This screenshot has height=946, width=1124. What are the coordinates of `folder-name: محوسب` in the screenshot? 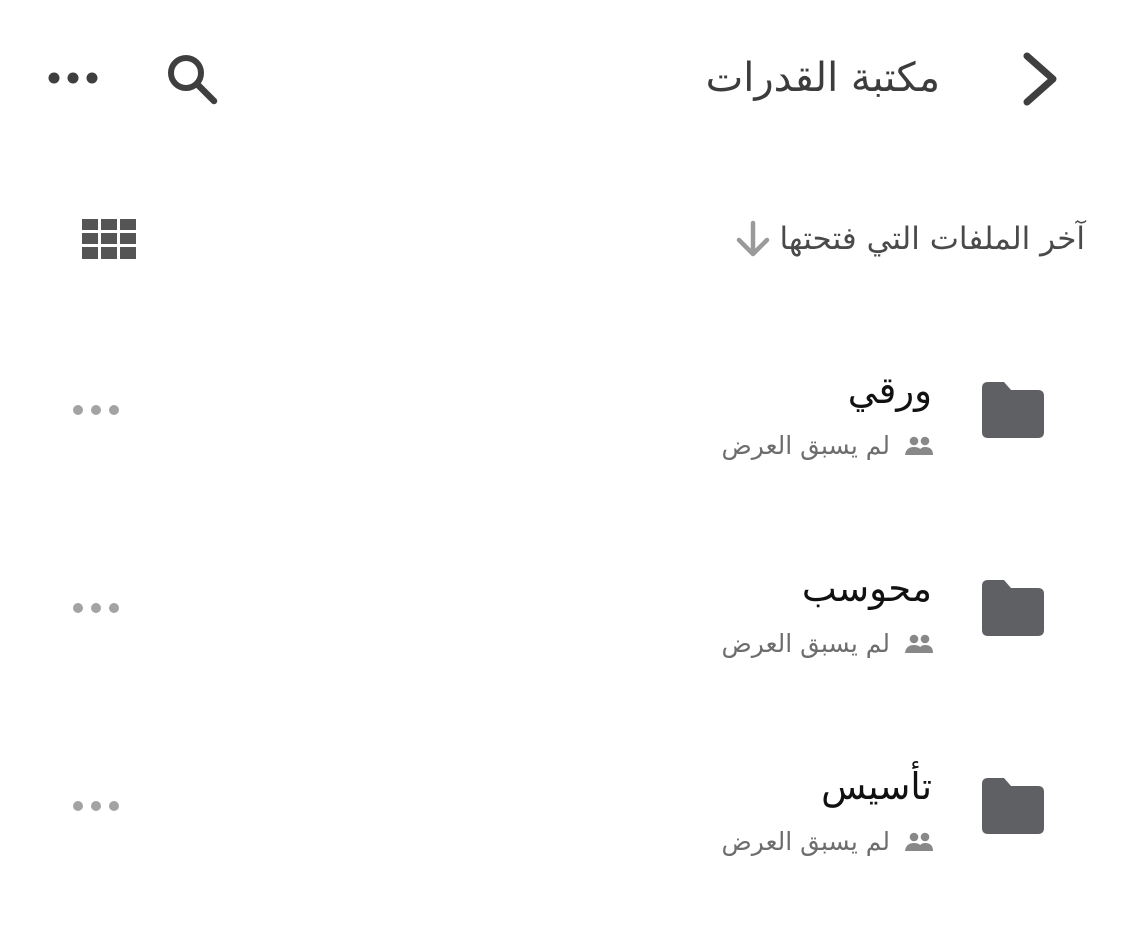 It's located at (866, 588).